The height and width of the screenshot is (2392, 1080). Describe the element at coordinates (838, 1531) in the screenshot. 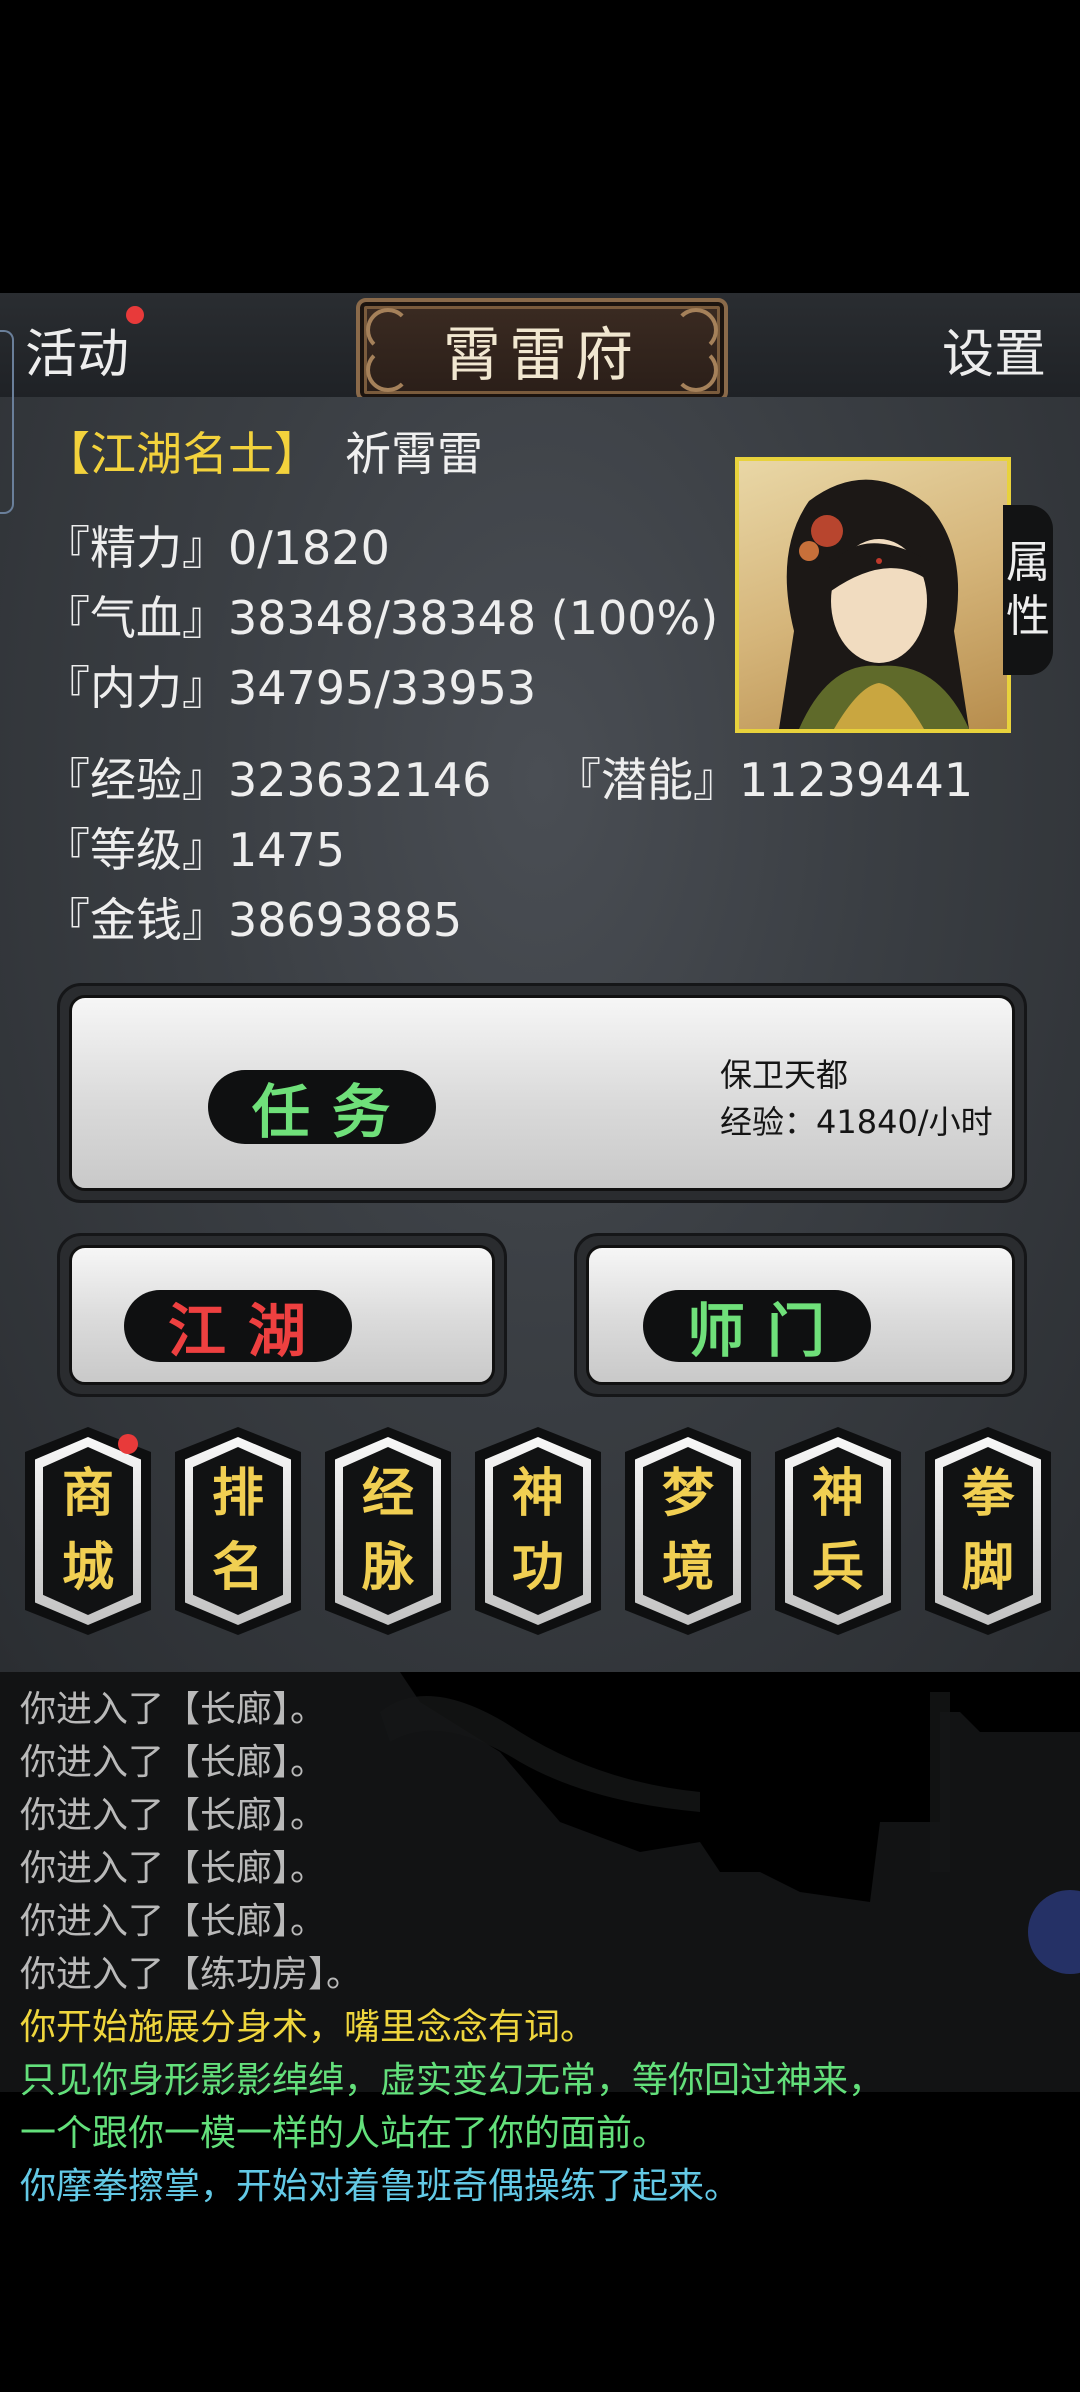

I see `menu-divine-weapon-button: 神兵` at that location.